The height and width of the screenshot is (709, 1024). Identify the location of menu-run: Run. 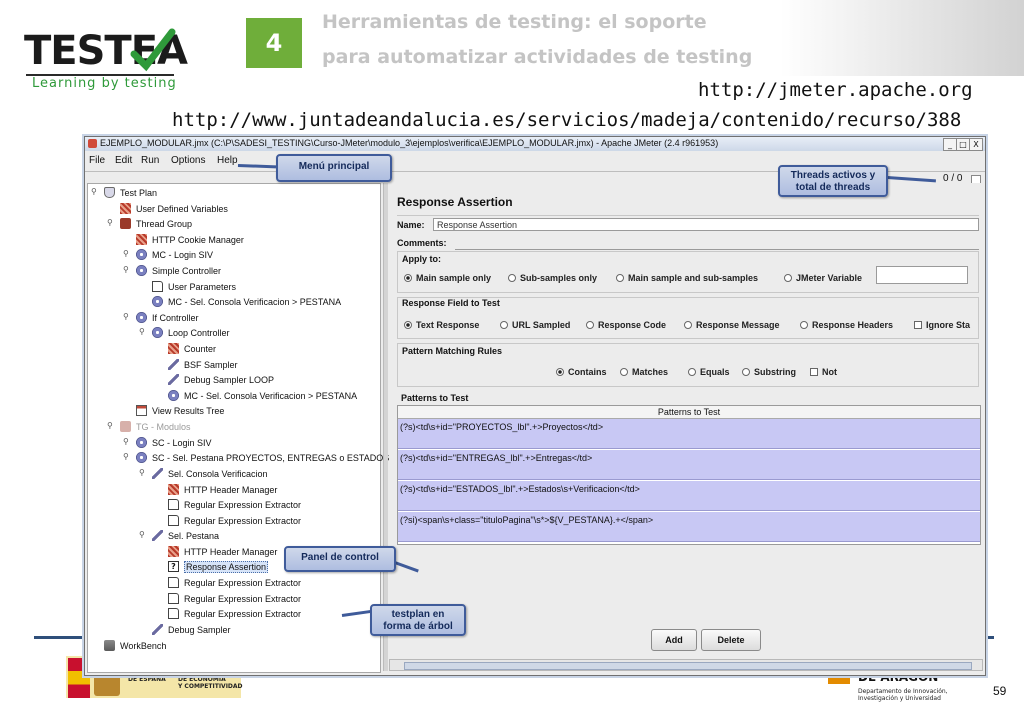
(150, 160).